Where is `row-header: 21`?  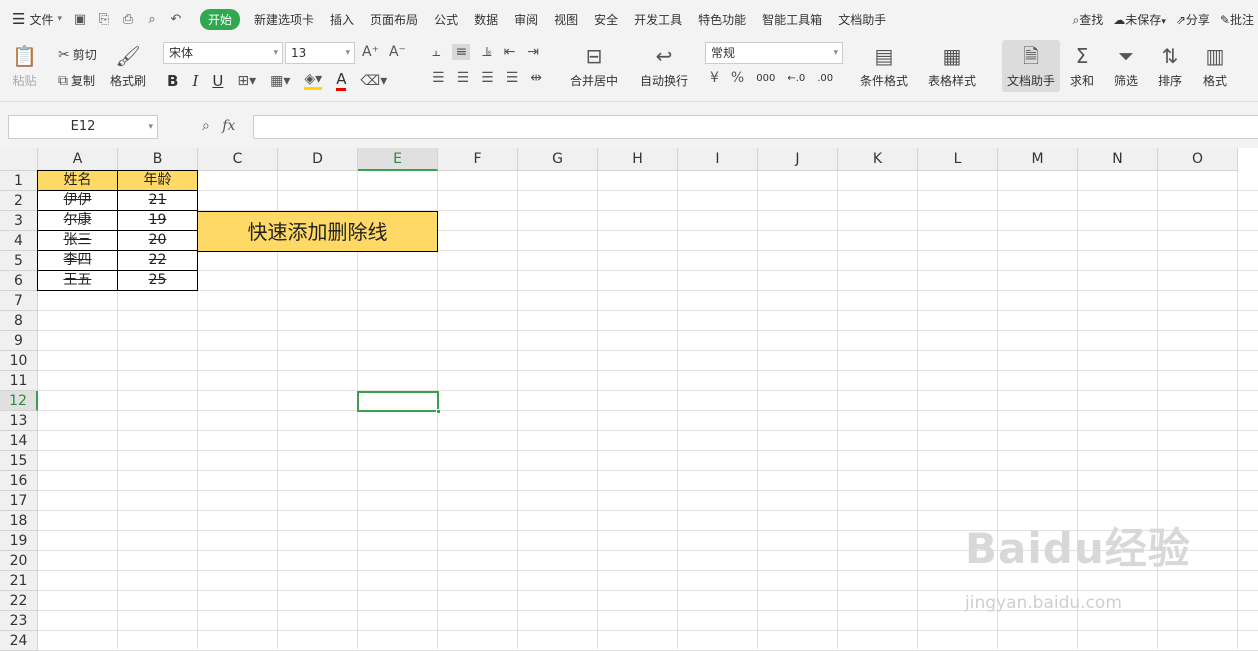 row-header: 21 is located at coordinates (19, 581).